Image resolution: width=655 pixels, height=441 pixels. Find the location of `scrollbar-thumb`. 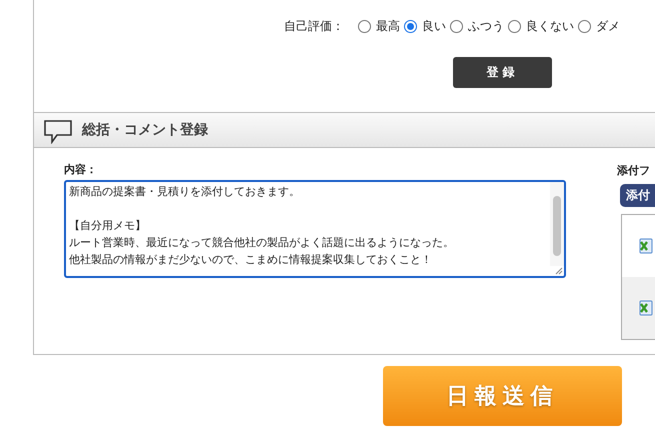

scrollbar-thumb is located at coordinates (557, 226).